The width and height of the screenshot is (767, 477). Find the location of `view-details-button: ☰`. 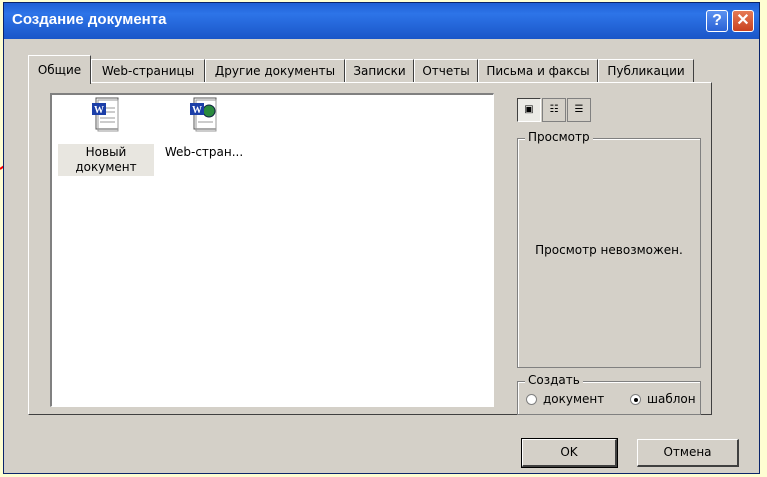

view-details-button: ☰ is located at coordinates (579, 110).